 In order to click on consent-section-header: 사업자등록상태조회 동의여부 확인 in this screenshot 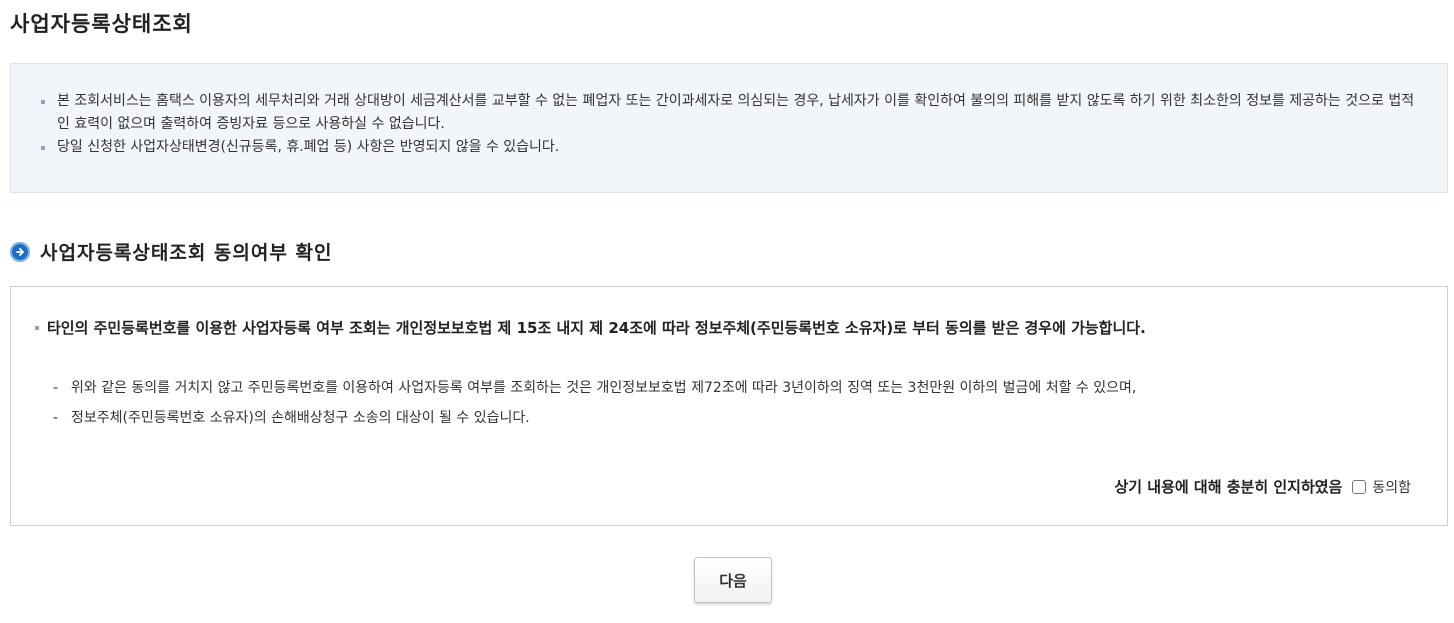, I will do `click(171, 251)`.